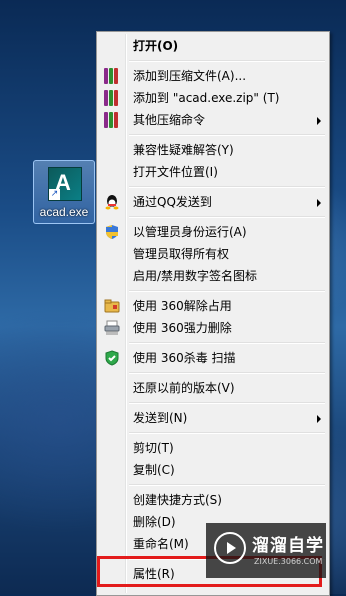  Describe the element at coordinates (213, 470) in the screenshot. I see `menu-item-copy: 复制(C)` at that location.